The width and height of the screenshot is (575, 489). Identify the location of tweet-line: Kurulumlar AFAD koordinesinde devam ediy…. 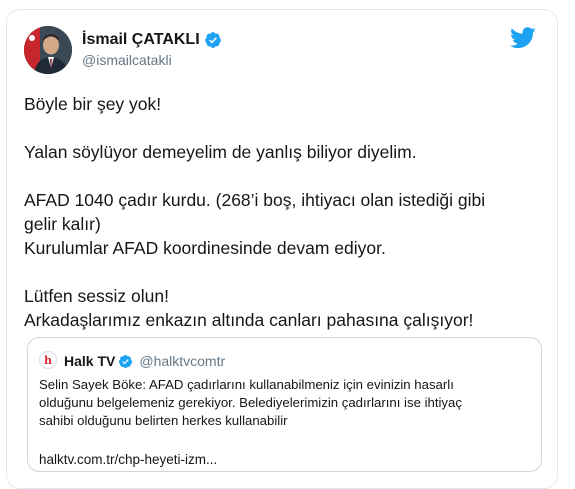
(205, 248).